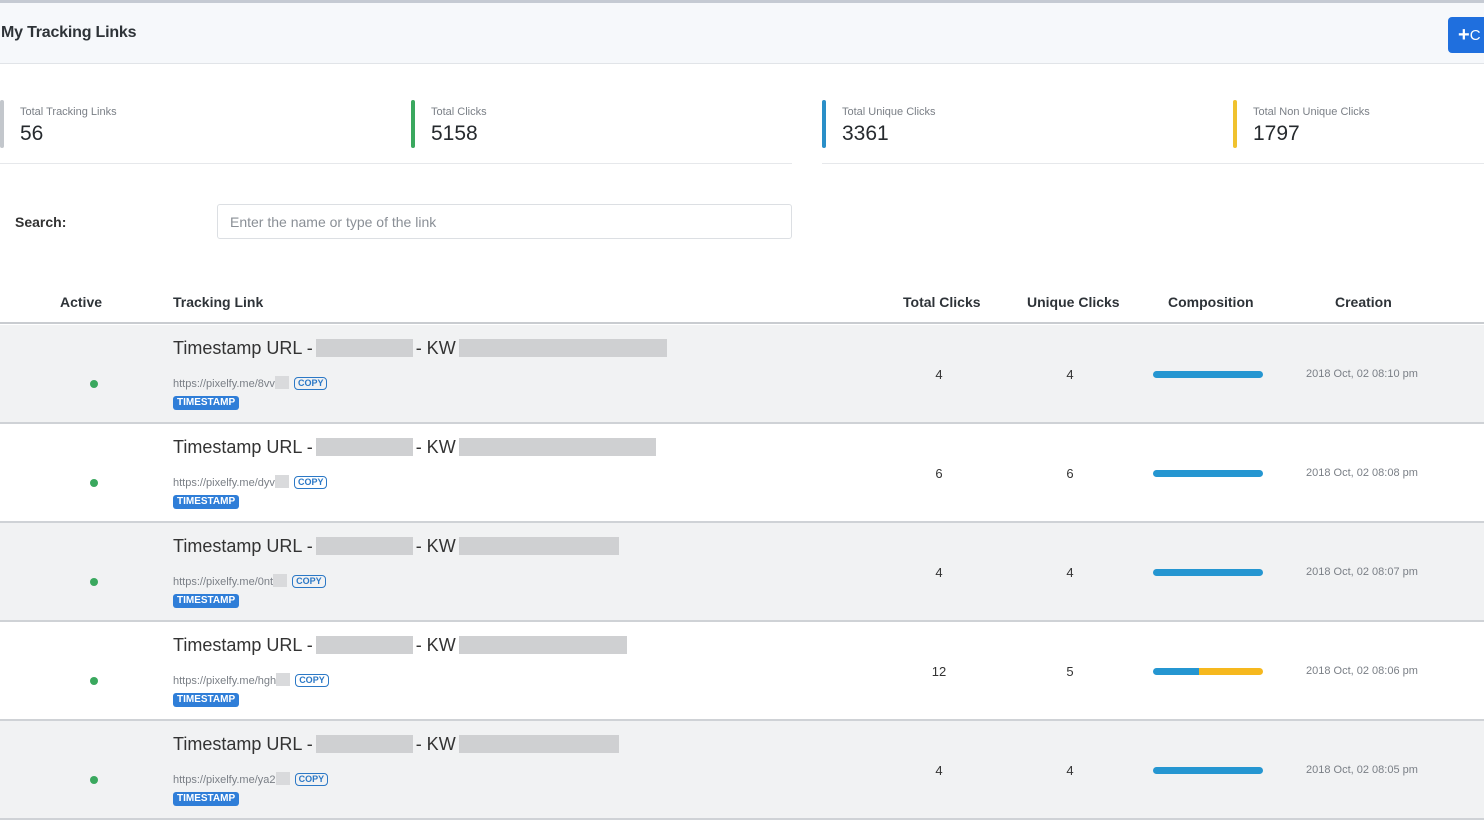 The width and height of the screenshot is (1484, 833). I want to click on creation-date: 2018 Oct, 02 08:05 pm, so click(1362, 770).